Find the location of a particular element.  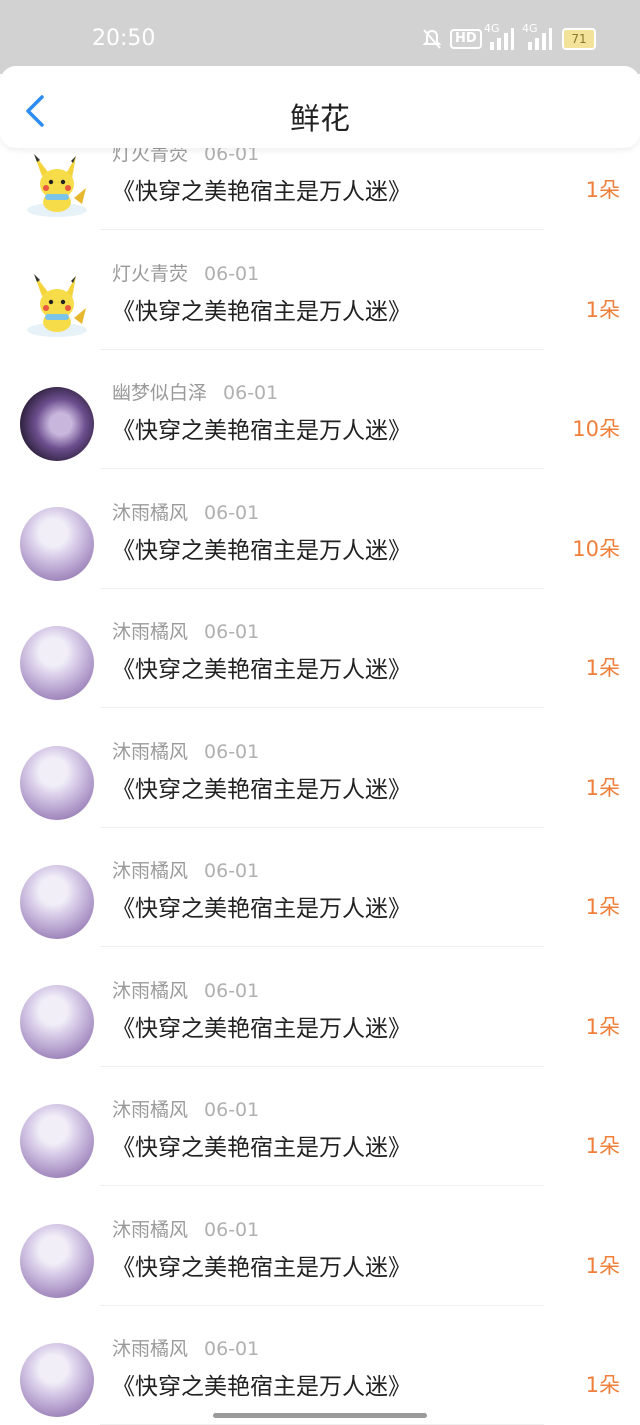

sender-meta: 幽梦似白泽 06-01 is located at coordinates (195, 391).